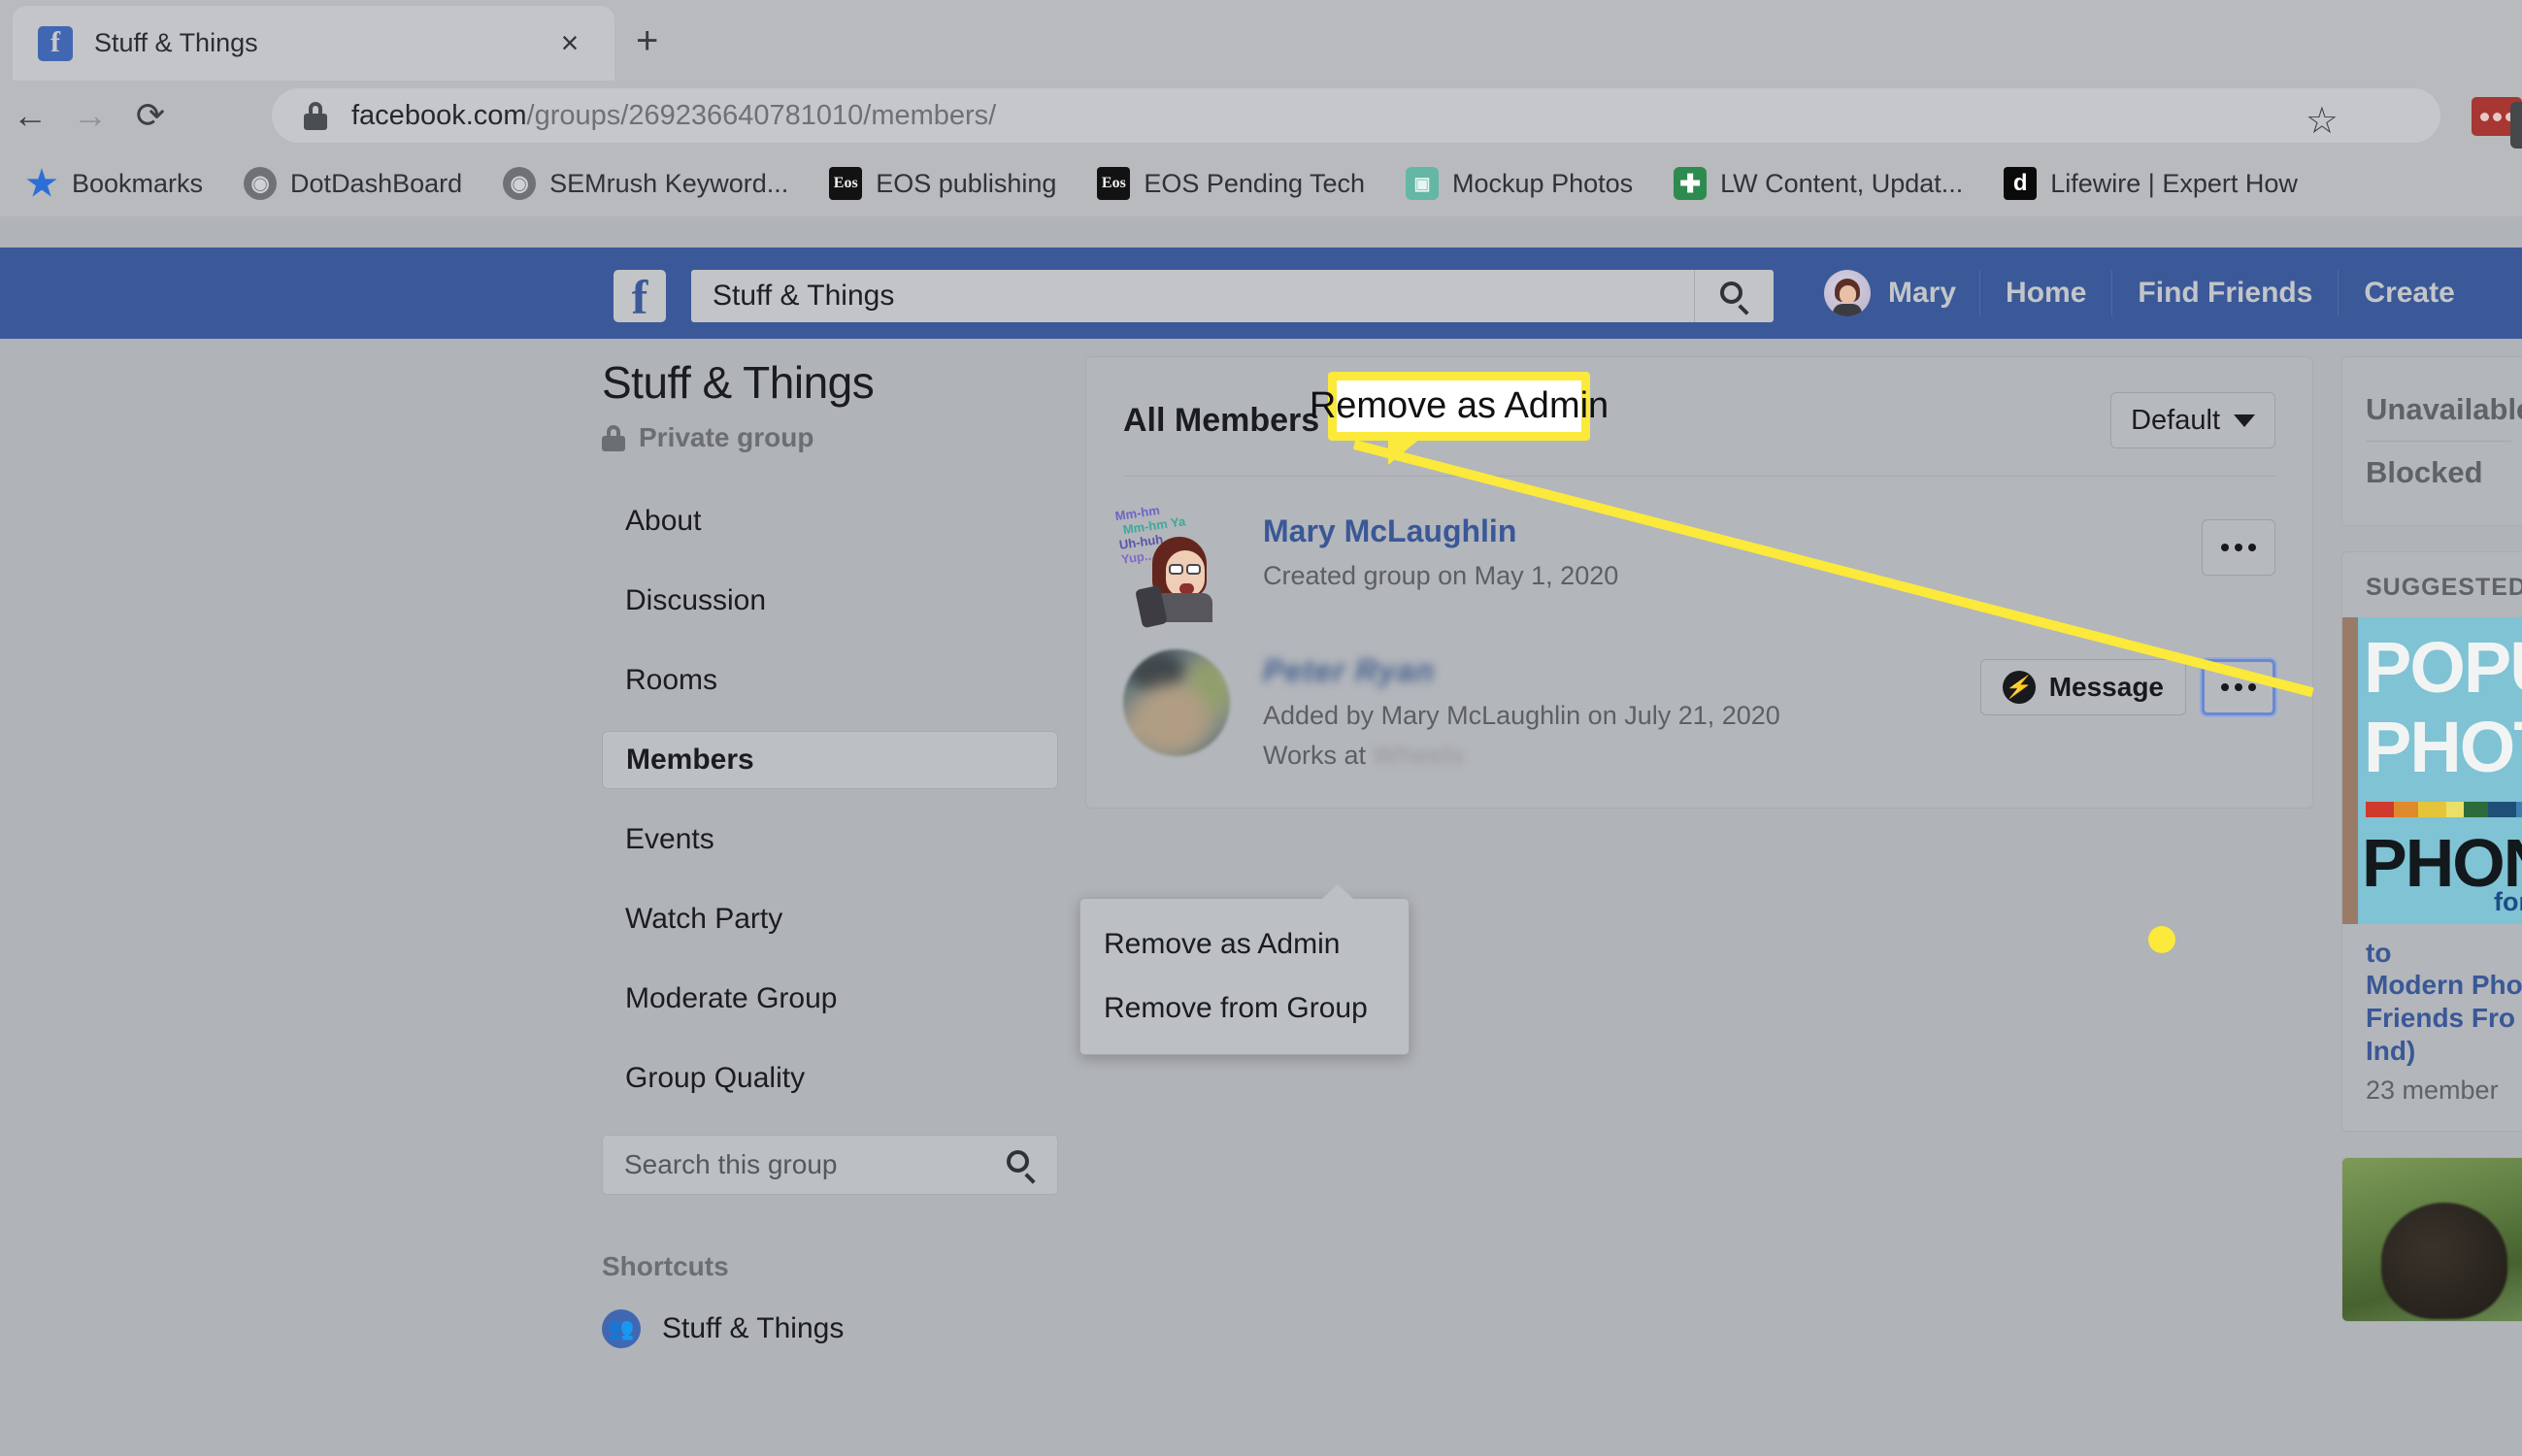  I want to click on member-name-link: Peter Ryan, so click(1349, 671).